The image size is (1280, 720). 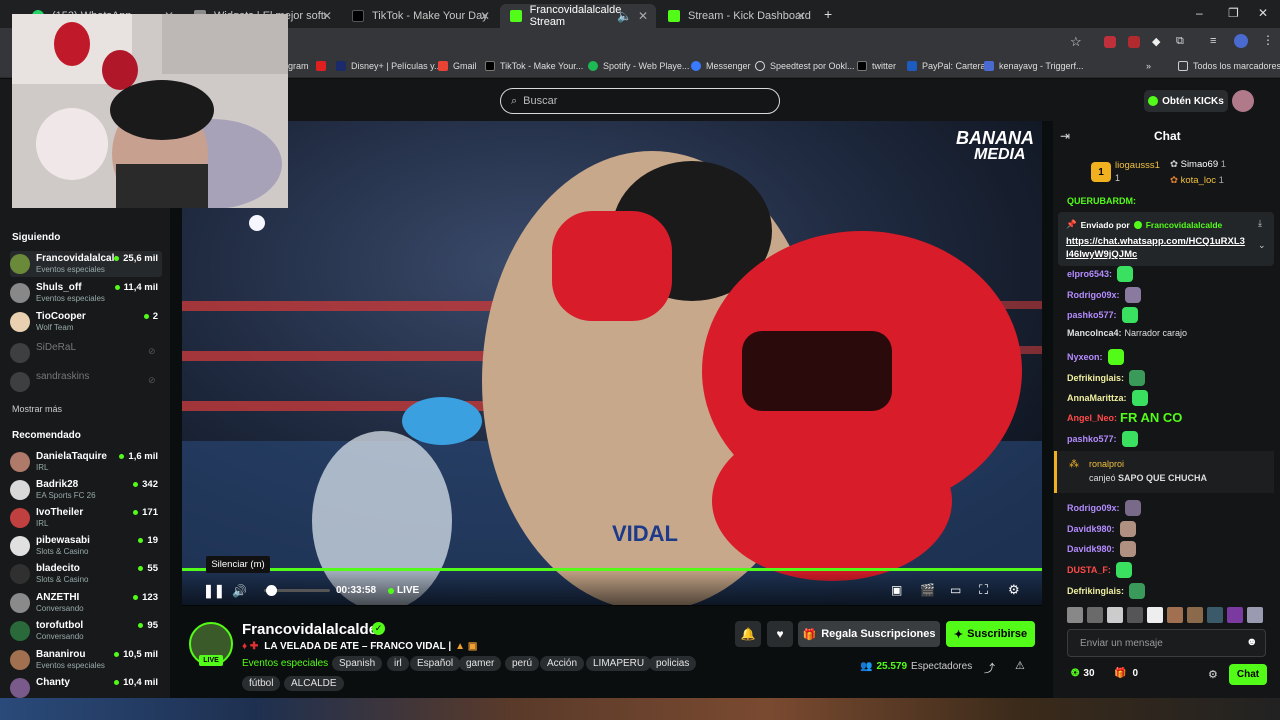 I want to click on bookmark-item: PayPal: Cartera, so click(x=946, y=66).